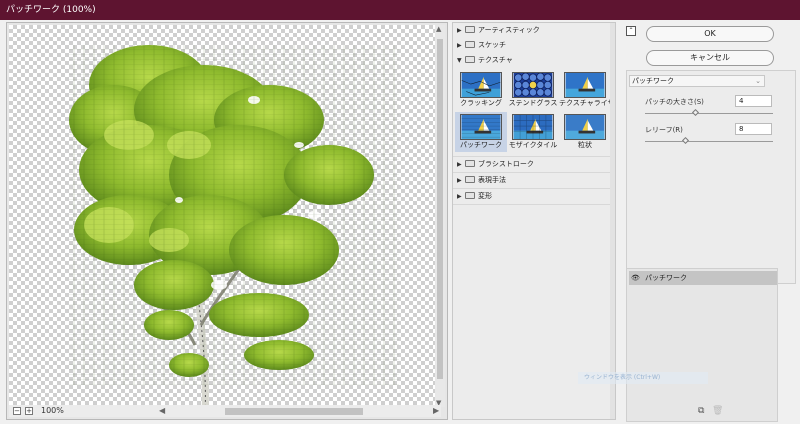 This screenshot has height=424, width=800. I want to click on zoom-level: 100%, so click(52, 410).